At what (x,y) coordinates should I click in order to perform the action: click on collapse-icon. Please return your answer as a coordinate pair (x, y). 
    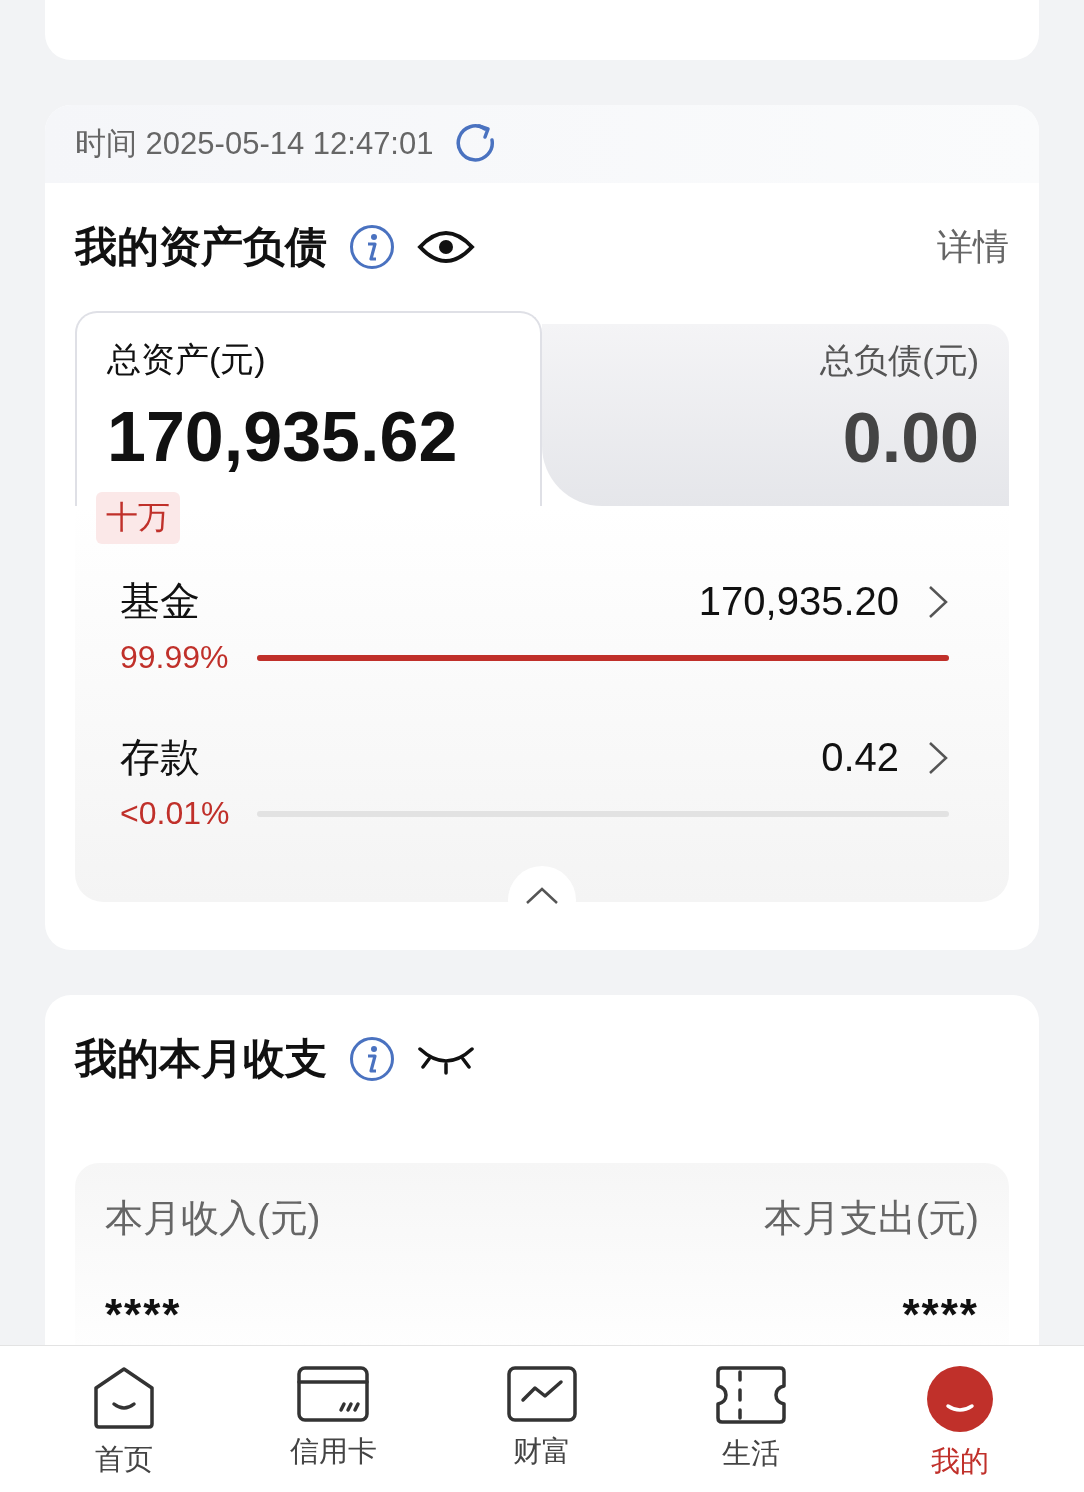
    Looking at the image, I should click on (542, 895).